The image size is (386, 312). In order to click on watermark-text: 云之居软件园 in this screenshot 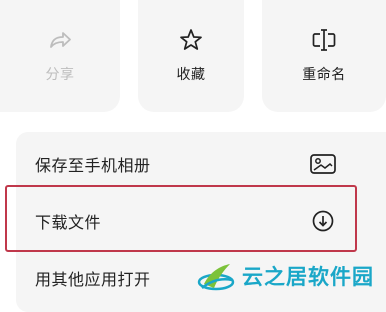, I will do `click(308, 277)`.